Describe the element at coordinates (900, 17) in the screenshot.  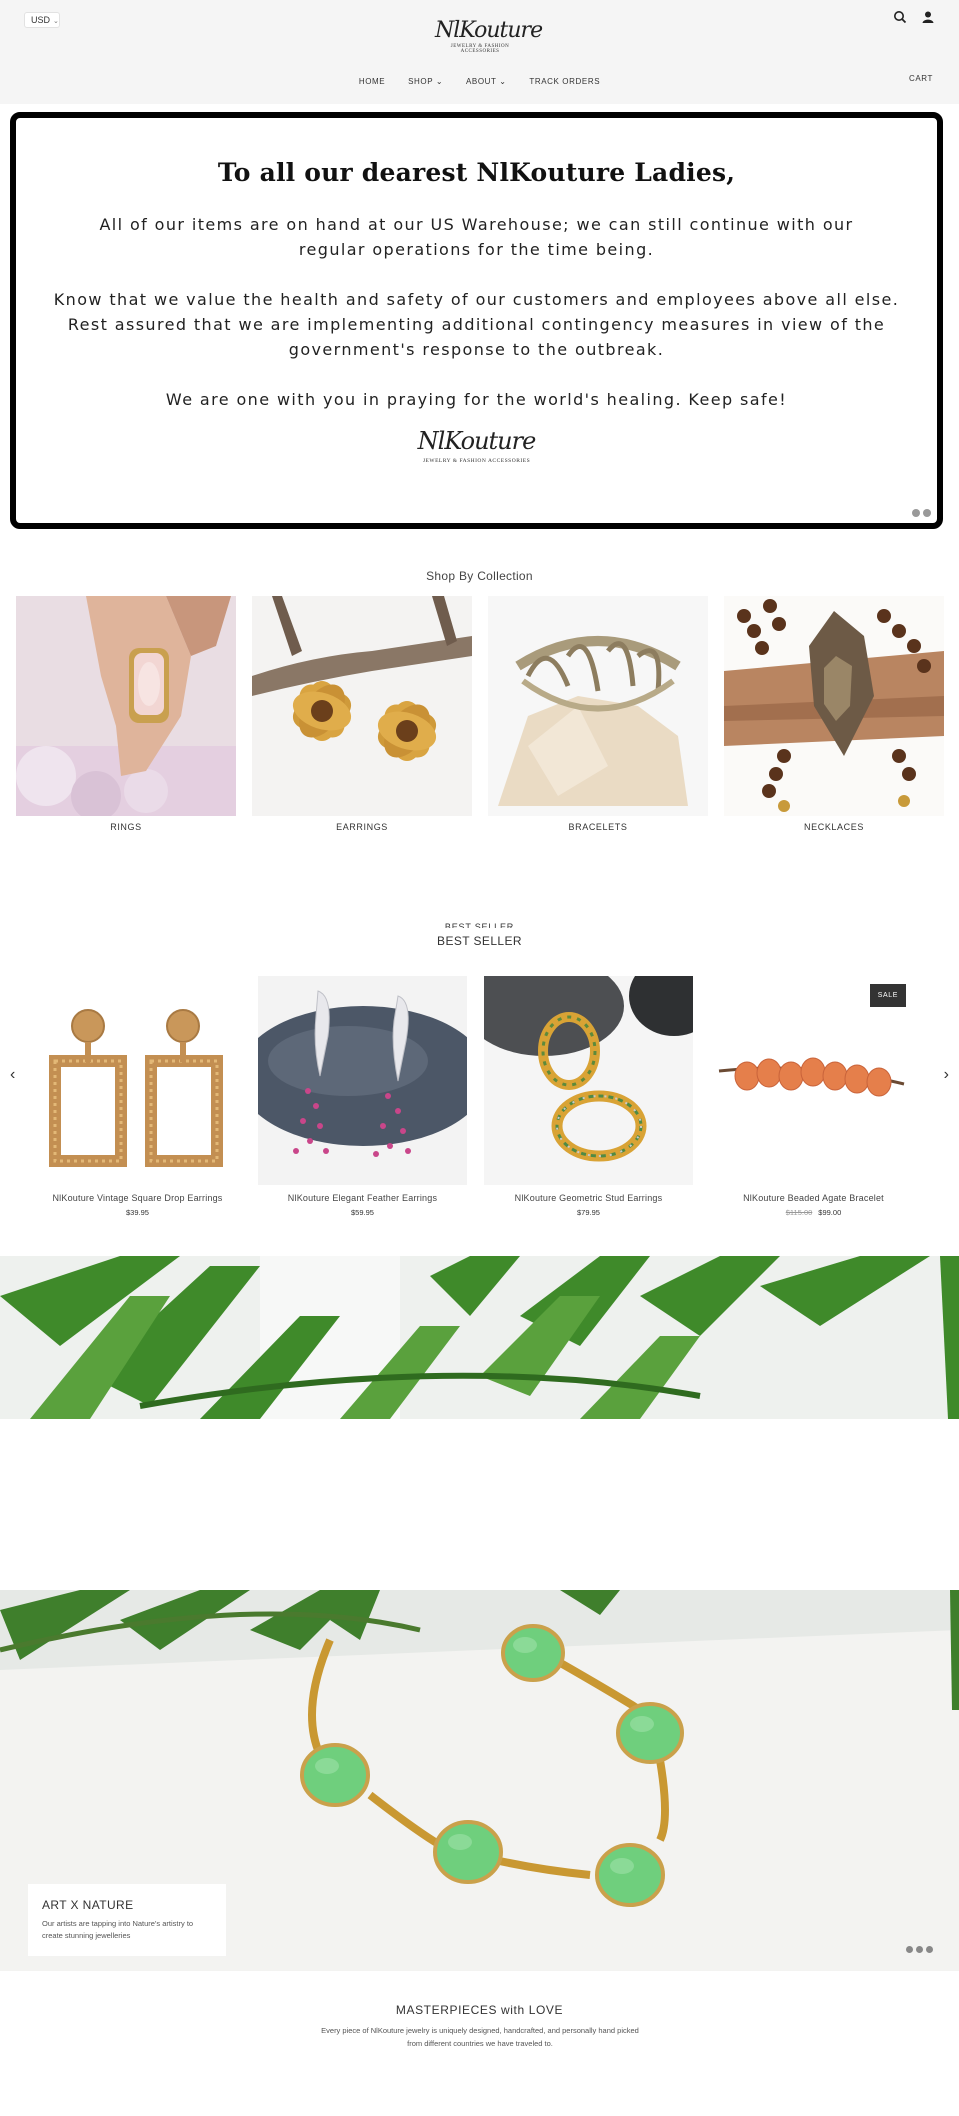
I see `search-icon` at that location.